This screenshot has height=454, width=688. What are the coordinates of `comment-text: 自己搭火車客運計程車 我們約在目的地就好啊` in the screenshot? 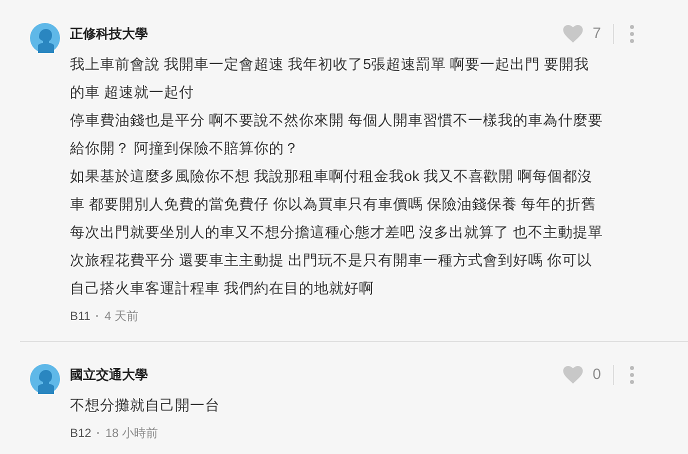 It's located at (222, 289).